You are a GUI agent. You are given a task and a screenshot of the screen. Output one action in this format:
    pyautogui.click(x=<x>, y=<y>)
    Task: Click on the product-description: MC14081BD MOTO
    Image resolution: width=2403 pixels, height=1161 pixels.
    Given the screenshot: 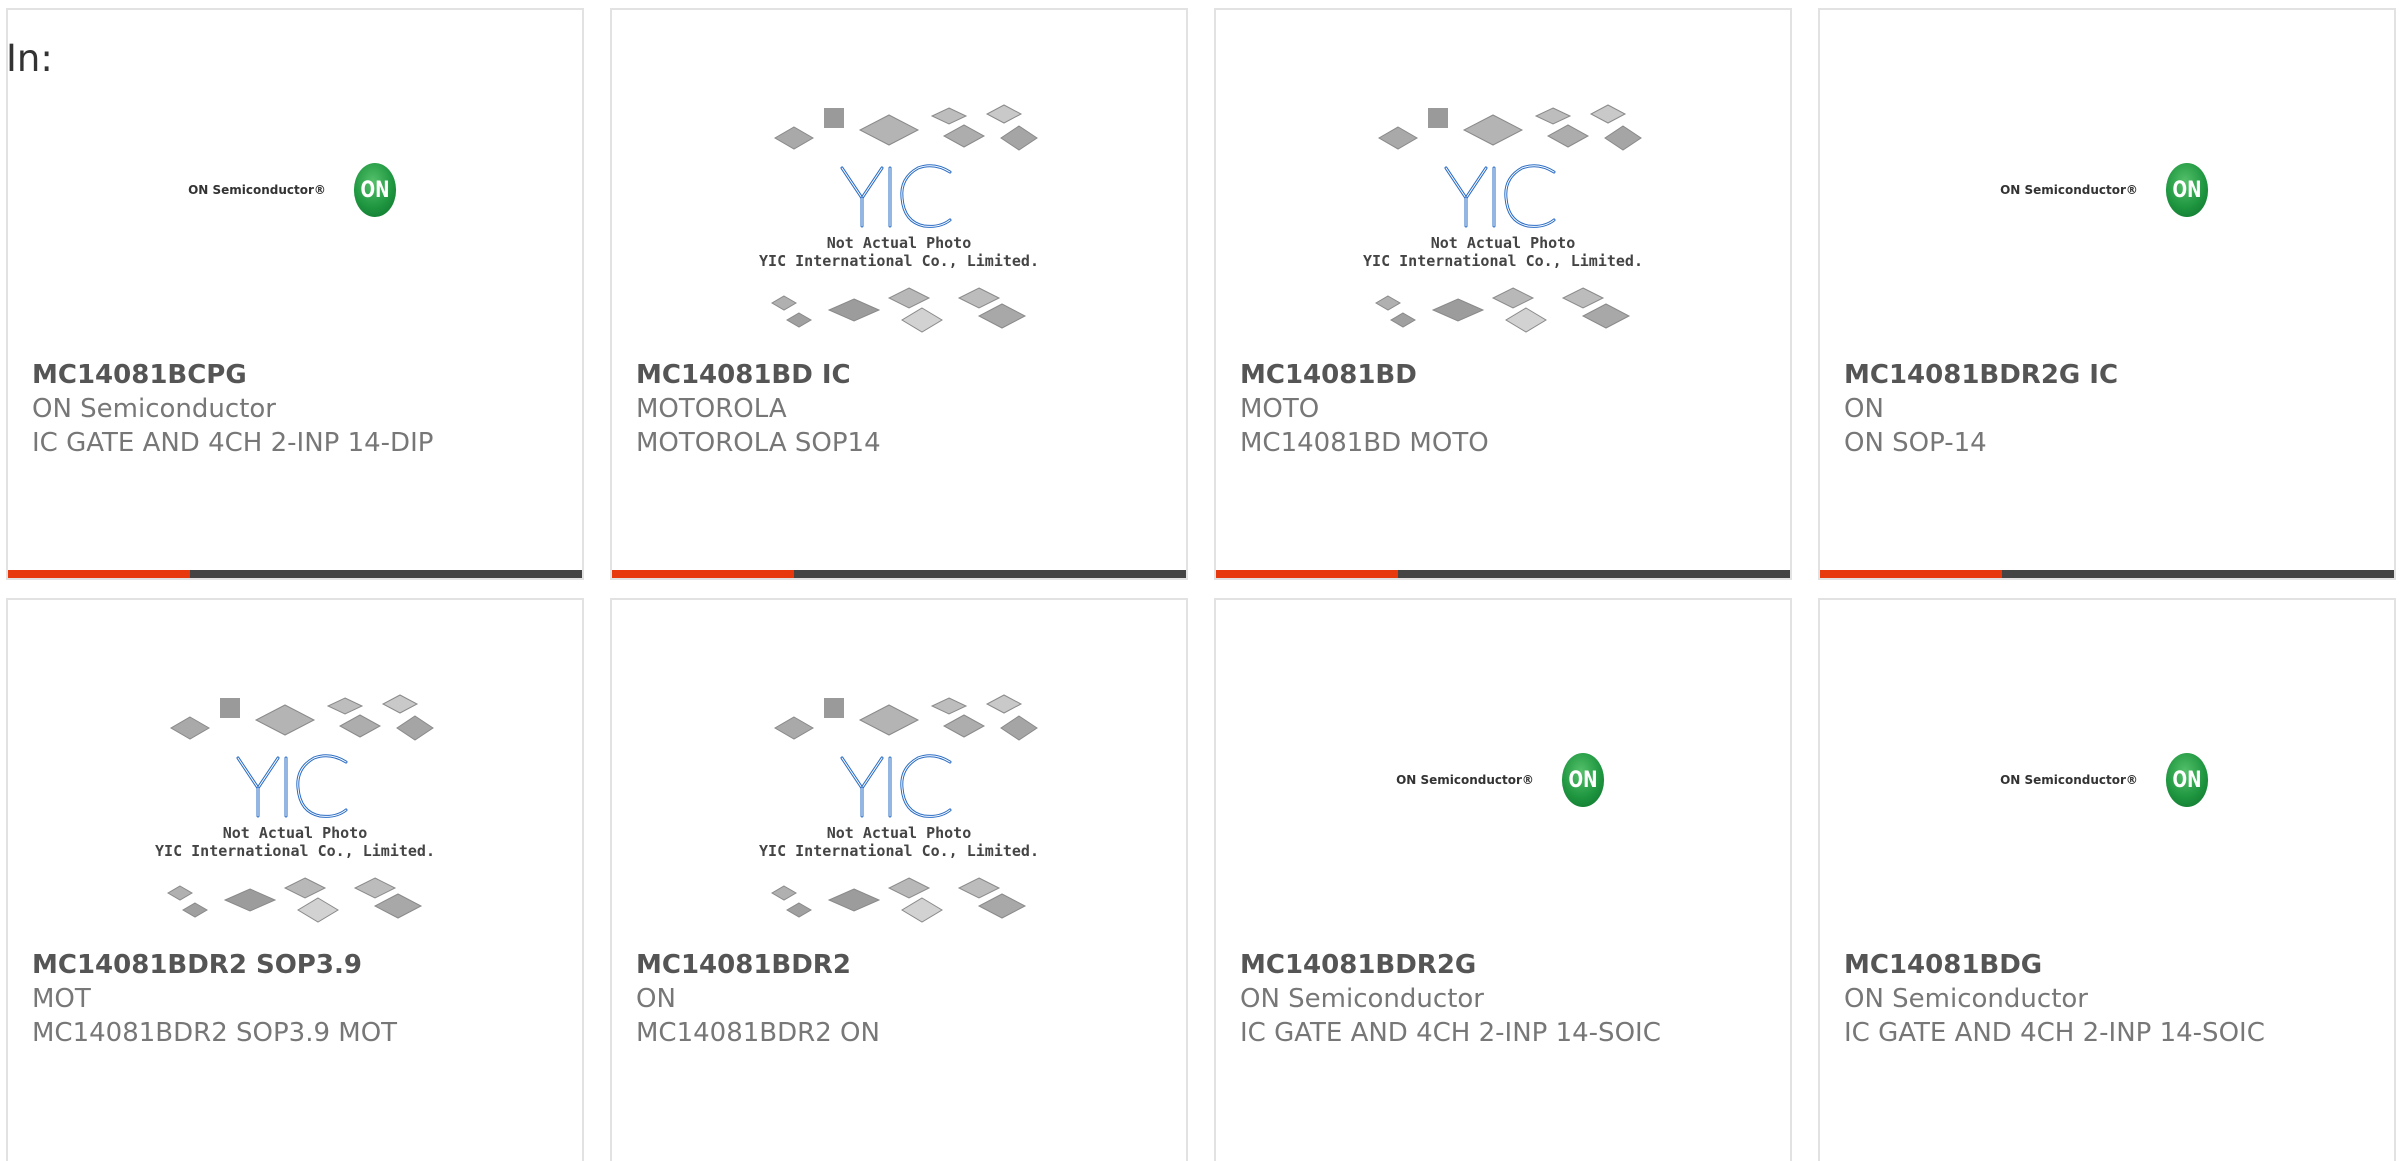 What is the action you would take?
    pyautogui.click(x=1364, y=443)
    